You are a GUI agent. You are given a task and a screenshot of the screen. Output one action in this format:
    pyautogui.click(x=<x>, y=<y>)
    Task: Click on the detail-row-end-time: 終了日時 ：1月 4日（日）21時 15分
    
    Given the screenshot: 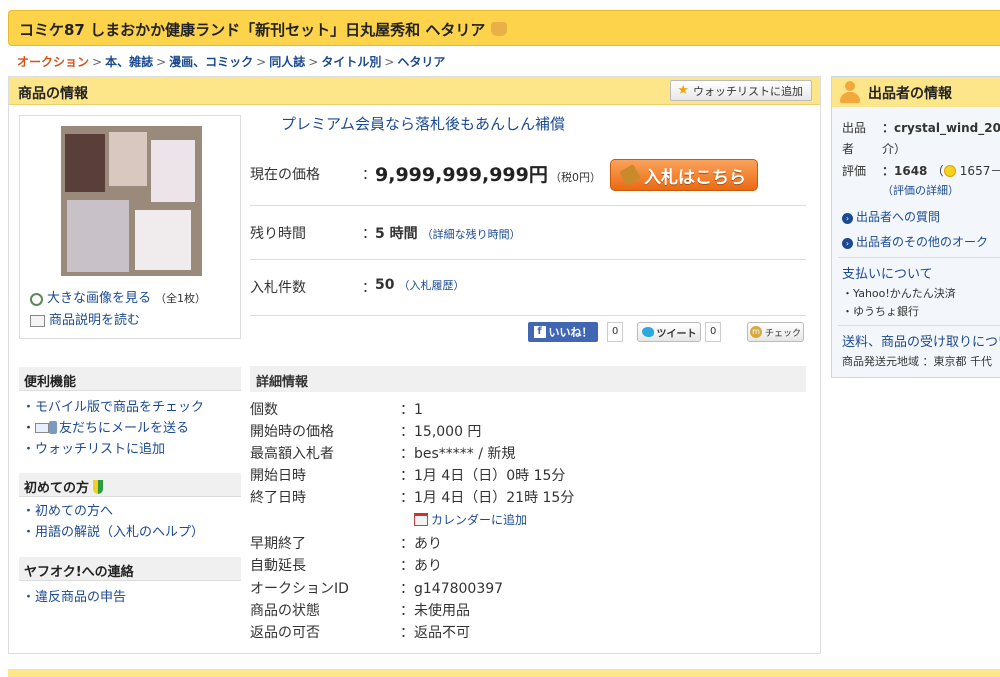 What is the action you would take?
    pyautogui.click(x=412, y=498)
    